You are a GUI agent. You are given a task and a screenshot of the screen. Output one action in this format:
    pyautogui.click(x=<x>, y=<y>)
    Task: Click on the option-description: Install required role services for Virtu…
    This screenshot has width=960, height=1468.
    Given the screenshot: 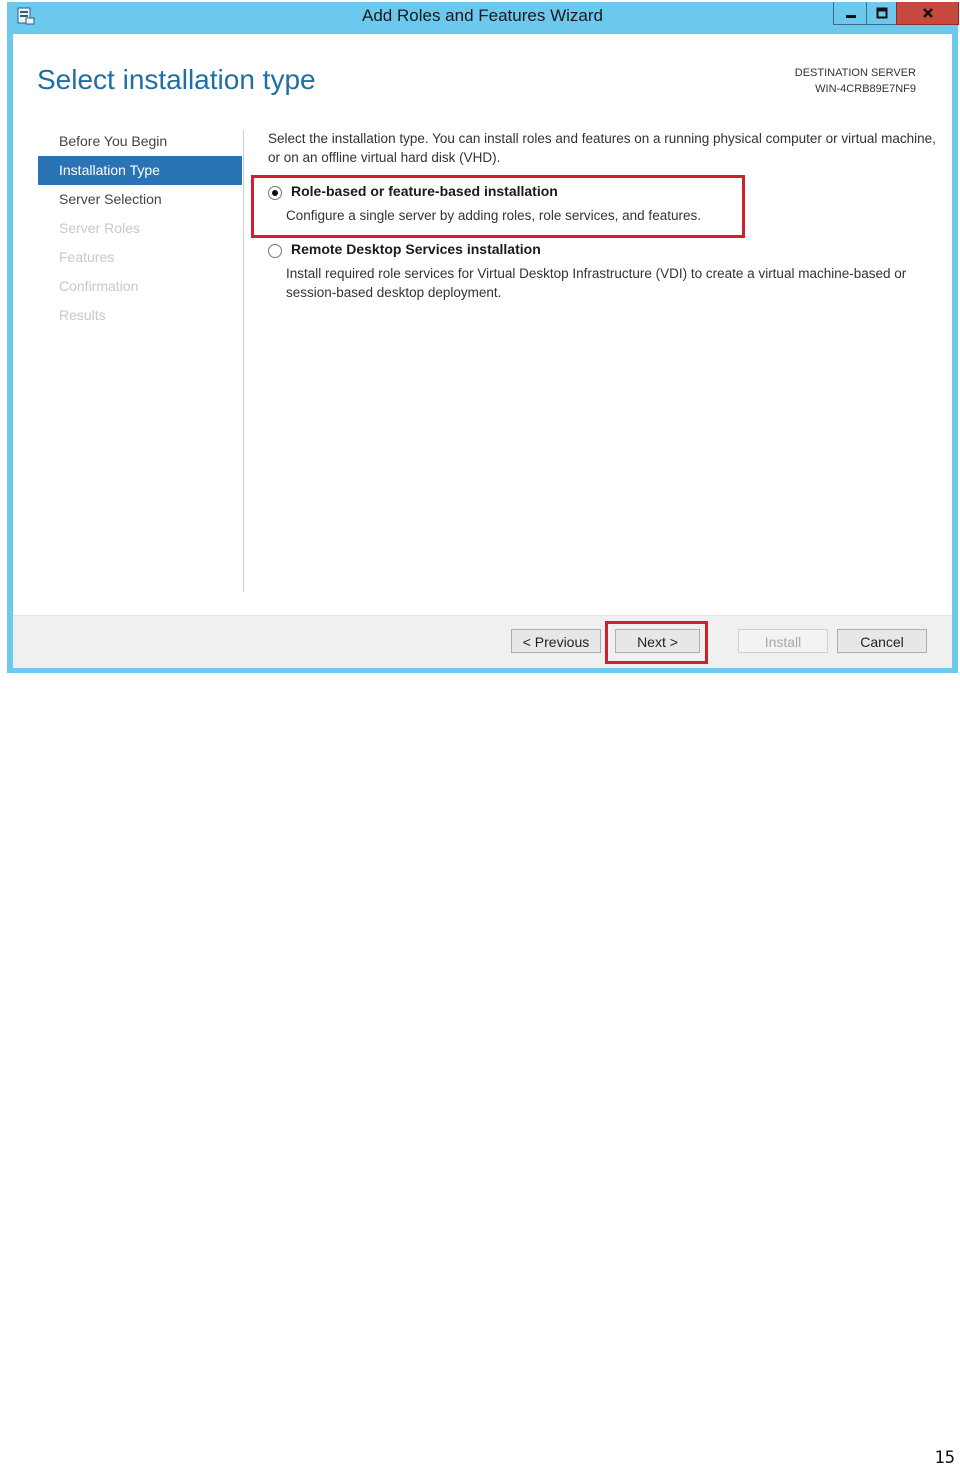 What is the action you would take?
    pyautogui.click(x=596, y=283)
    